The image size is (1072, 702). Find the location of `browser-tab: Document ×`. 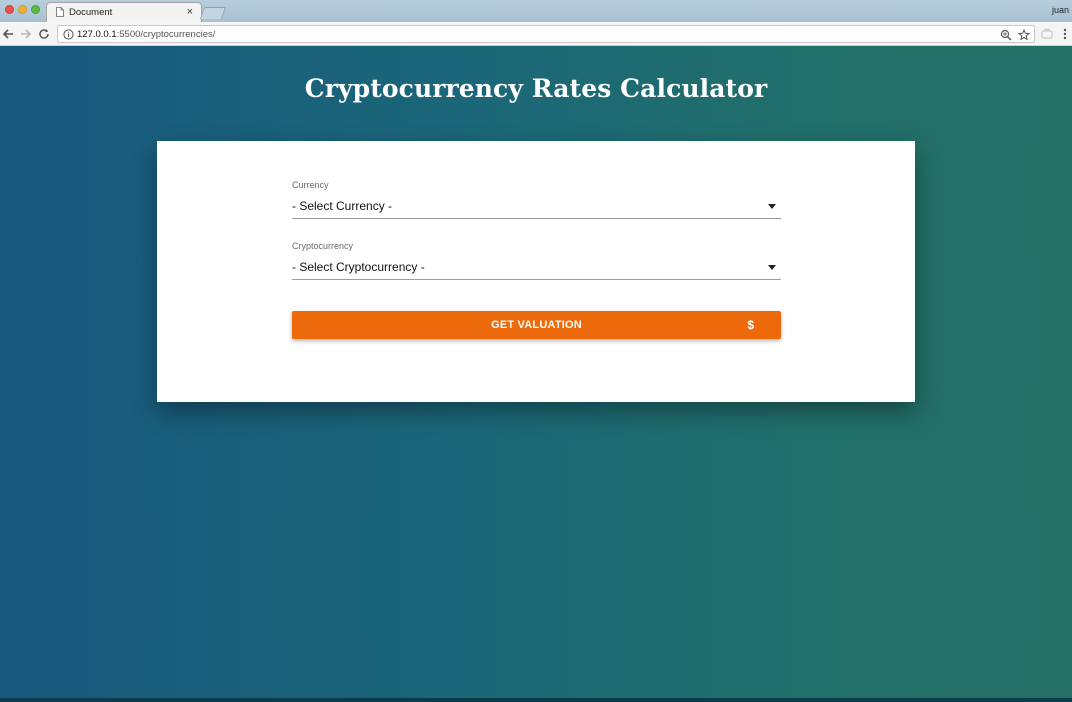

browser-tab: Document × is located at coordinates (124, 12).